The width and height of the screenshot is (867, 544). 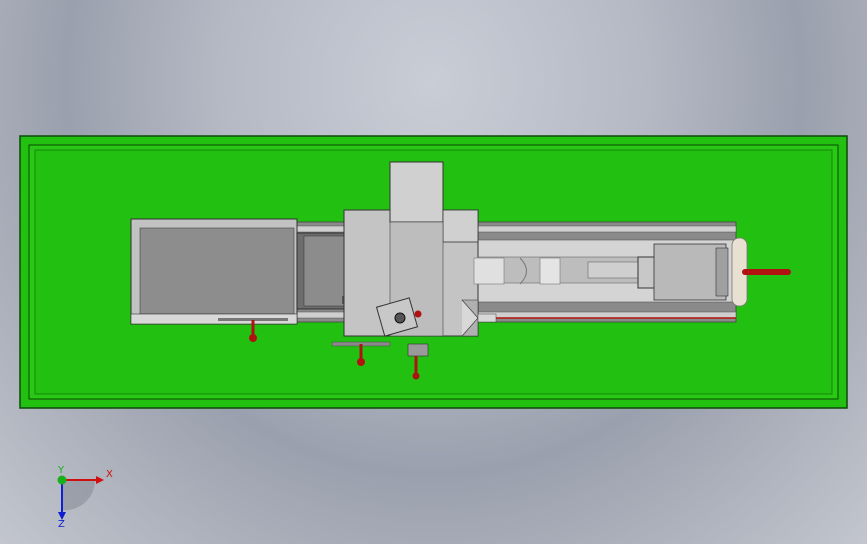 I want to click on headstock, so click(x=214, y=271).